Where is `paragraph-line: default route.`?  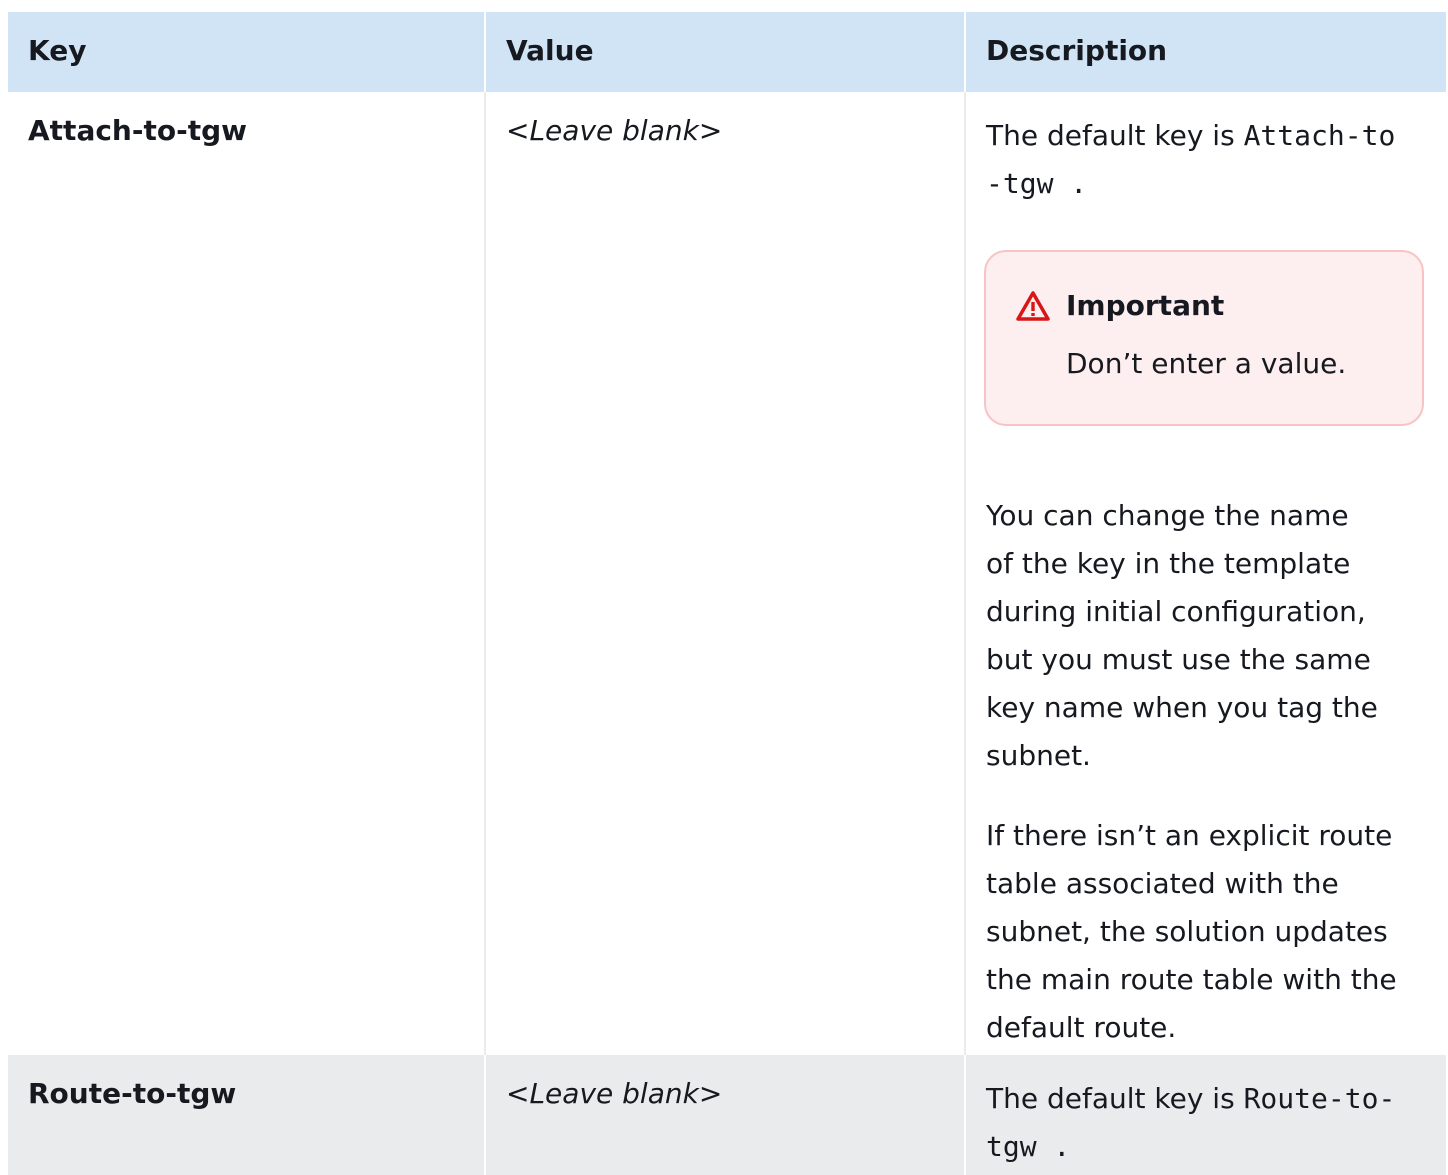
paragraph-line: default route. is located at coordinates (1081, 1027).